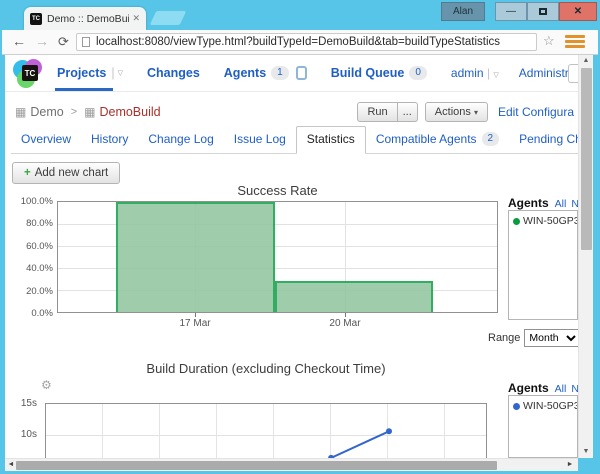  I want to click on minimize-button: —, so click(511, 11).